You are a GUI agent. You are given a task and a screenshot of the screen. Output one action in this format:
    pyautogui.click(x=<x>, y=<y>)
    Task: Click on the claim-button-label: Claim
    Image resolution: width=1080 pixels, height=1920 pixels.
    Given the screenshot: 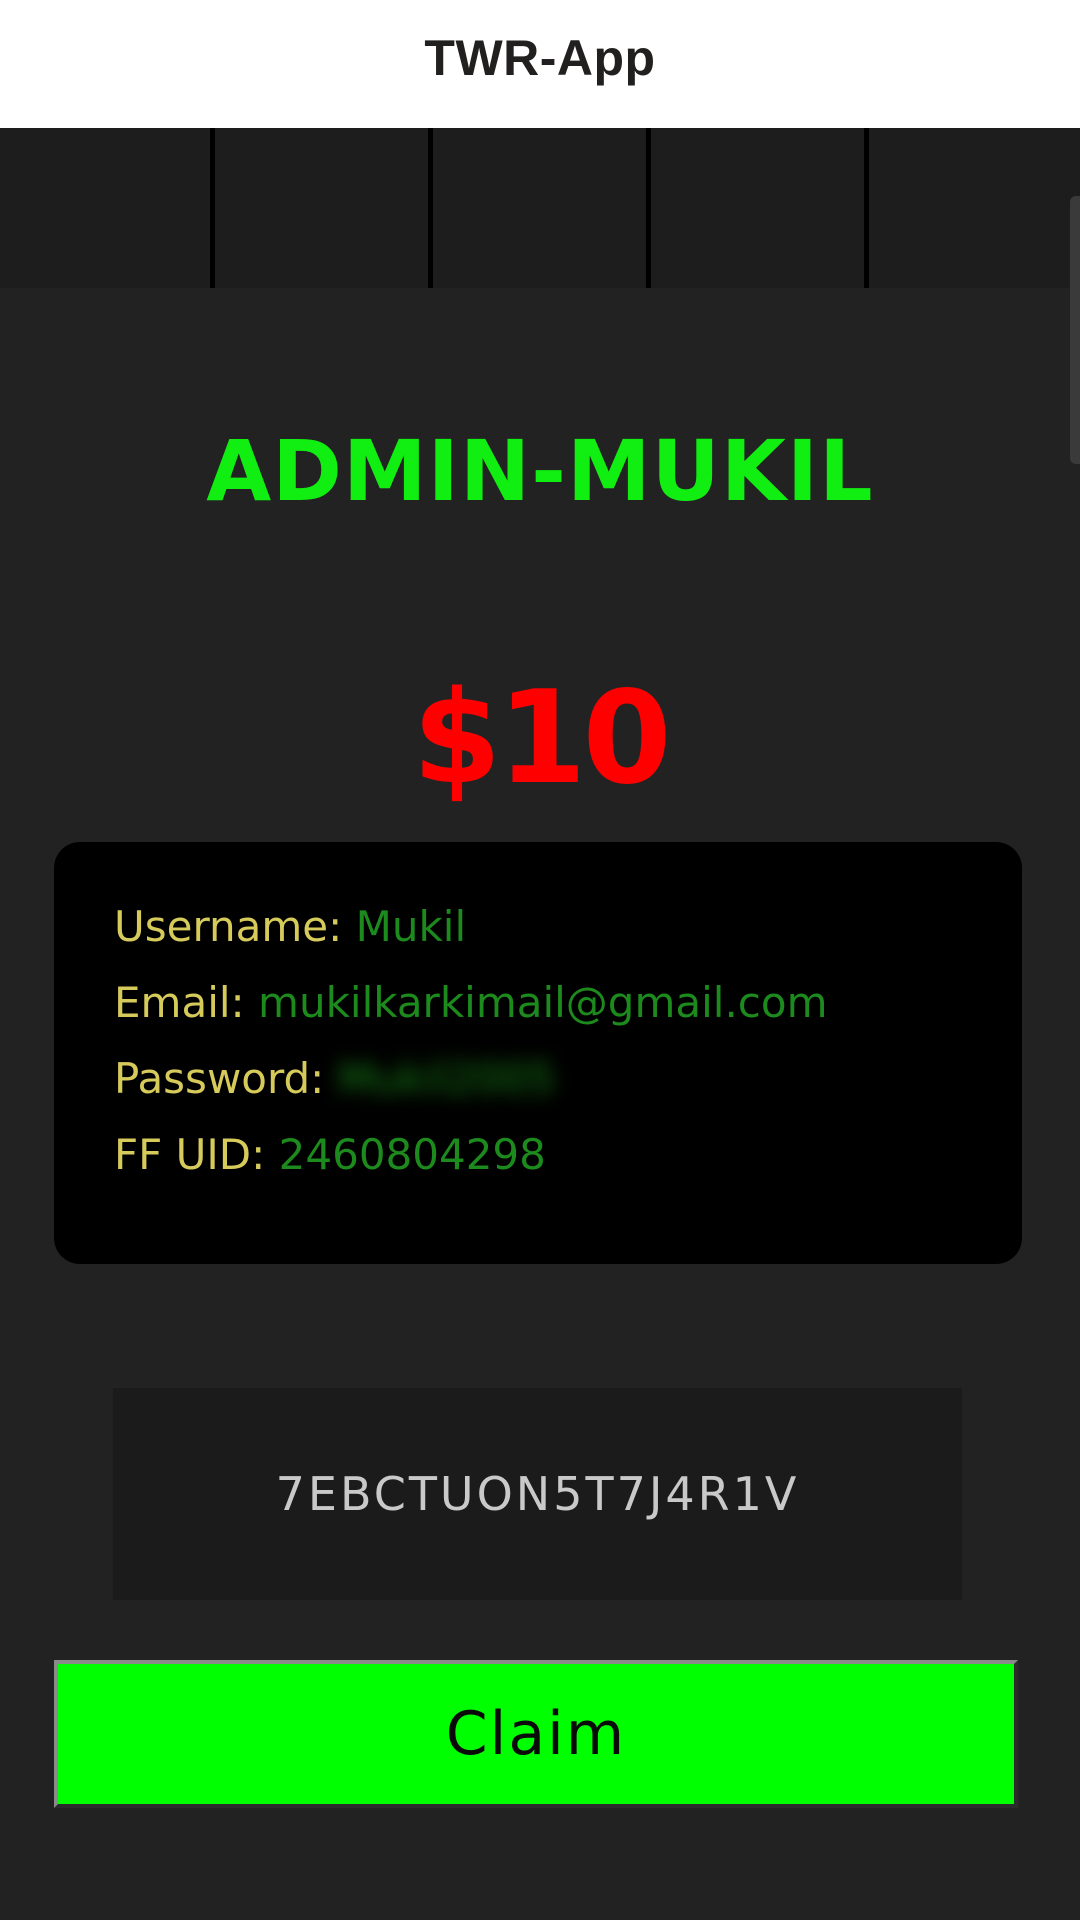 What is the action you would take?
    pyautogui.click(x=536, y=1734)
    